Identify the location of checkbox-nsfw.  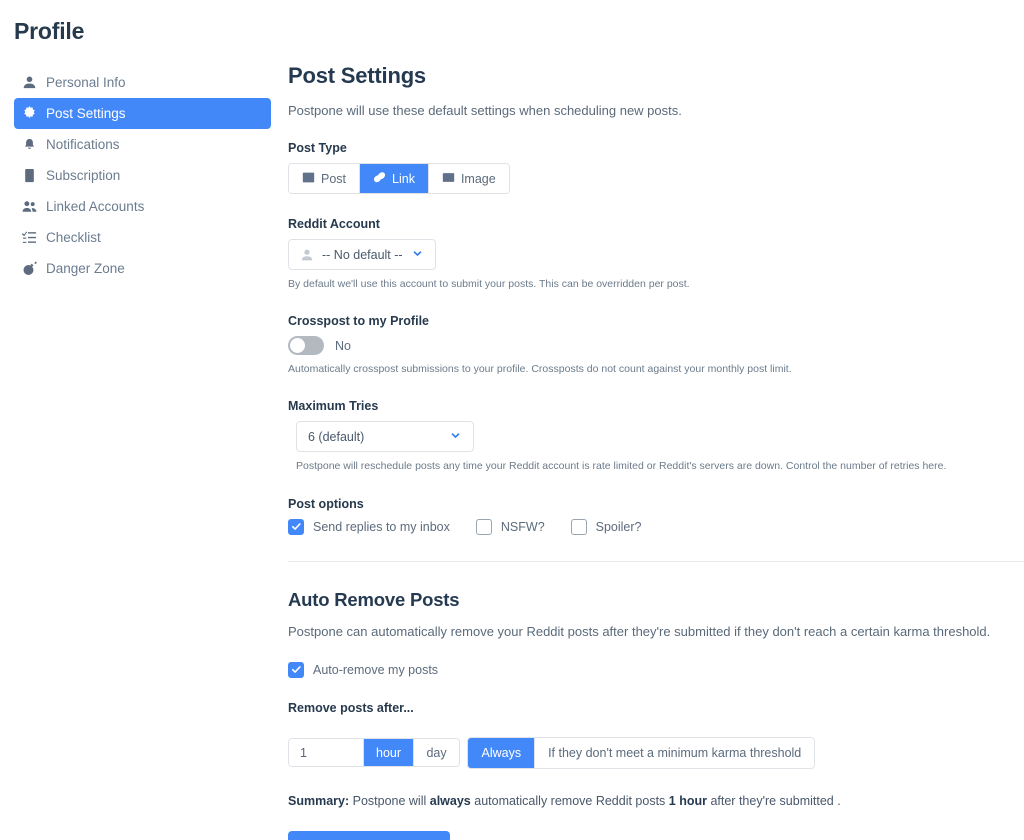
(483, 526).